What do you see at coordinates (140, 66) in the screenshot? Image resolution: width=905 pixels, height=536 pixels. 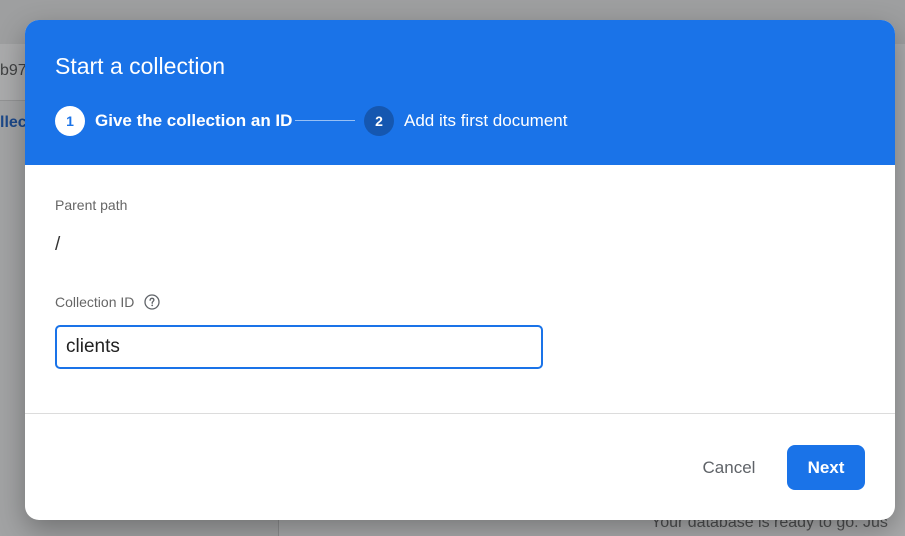 I see `dialog-title: Start a collection` at bounding box center [140, 66].